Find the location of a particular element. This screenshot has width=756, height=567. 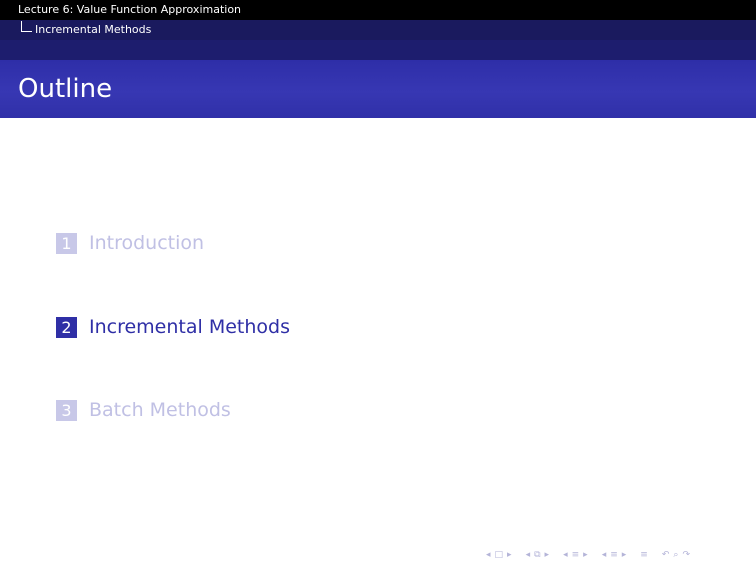

next-section-icon: ▸ is located at coordinates (585, 555).